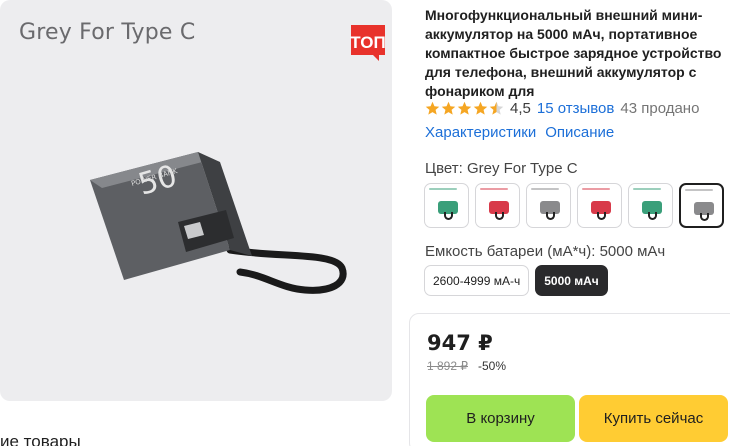 The image size is (730, 446). I want to click on star-half-icon, so click(496, 108).